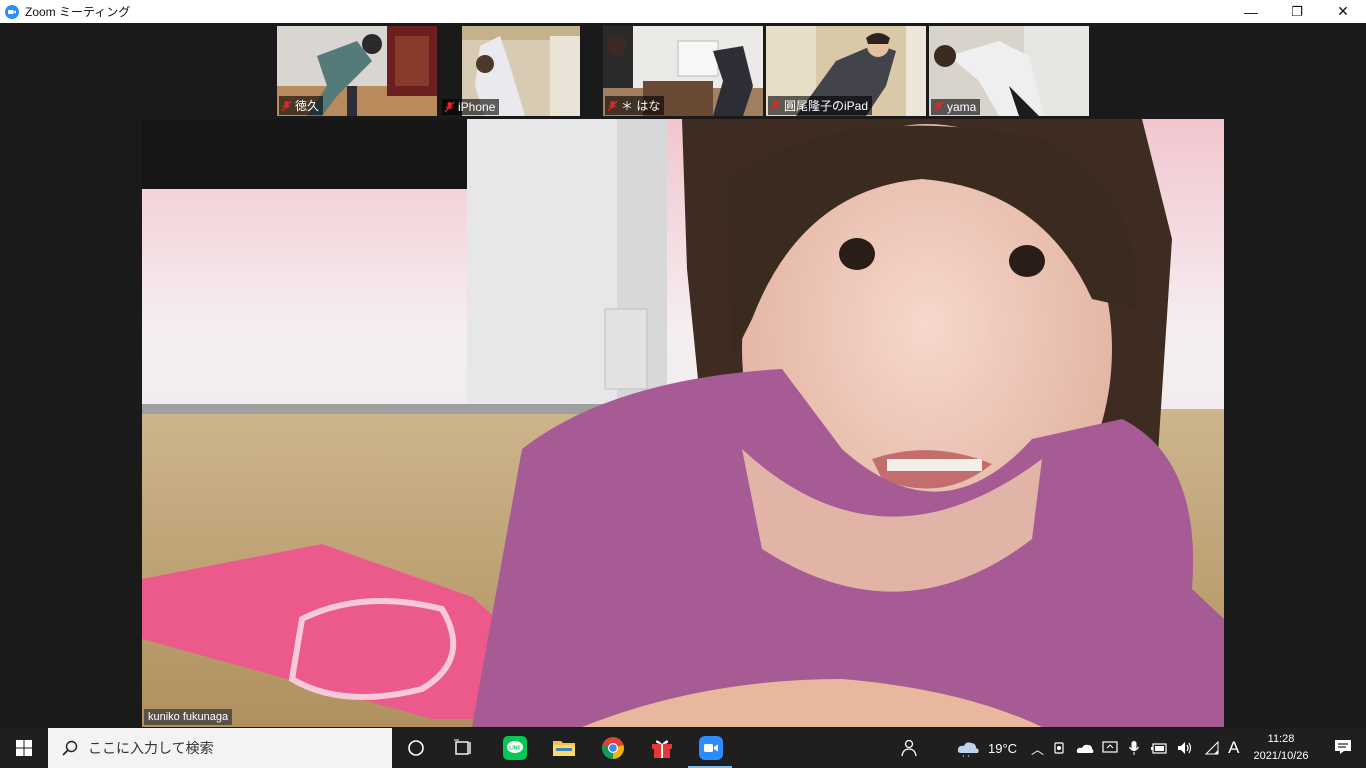 This screenshot has width=1366, height=768. What do you see at coordinates (1037, 748) in the screenshot?
I see `show-hidden-icons-chevron-icon: ︿` at bounding box center [1037, 748].